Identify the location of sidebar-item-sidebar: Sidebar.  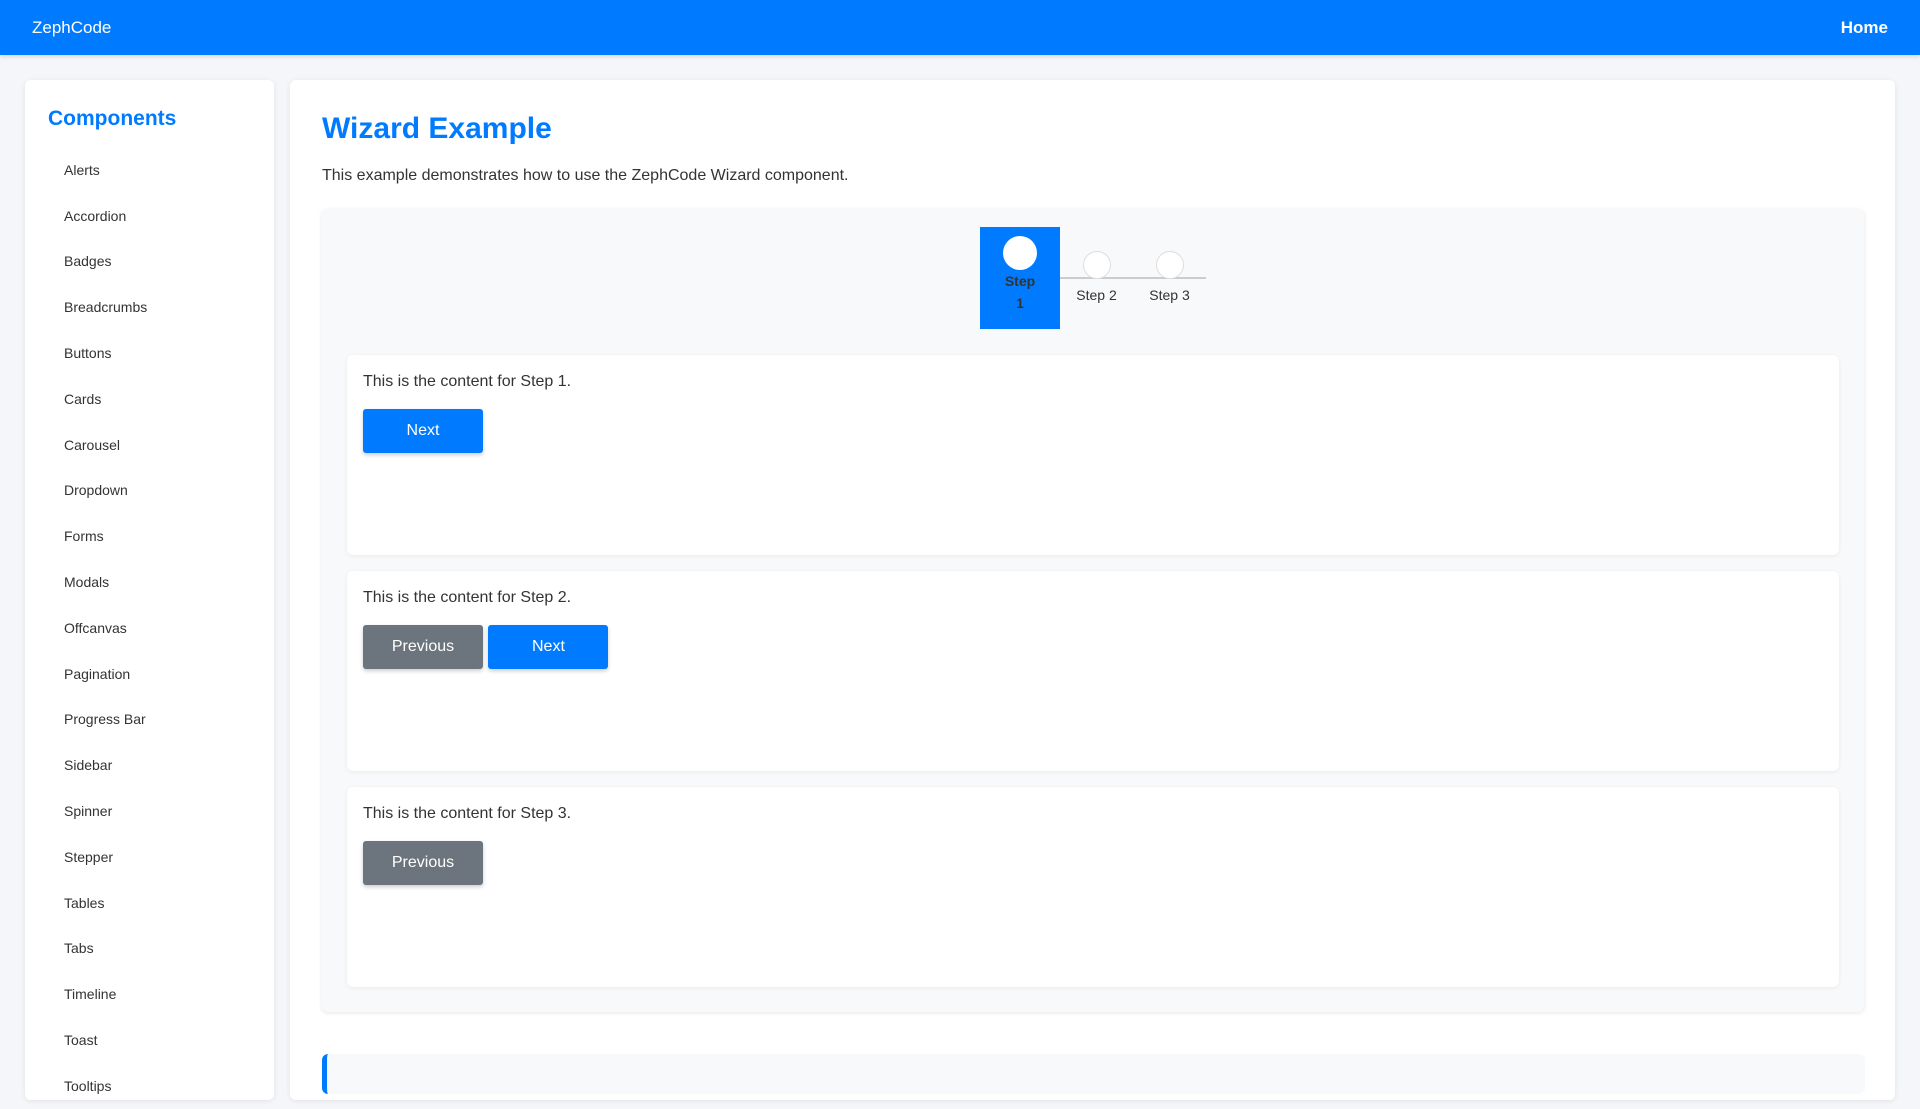
(149, 765).